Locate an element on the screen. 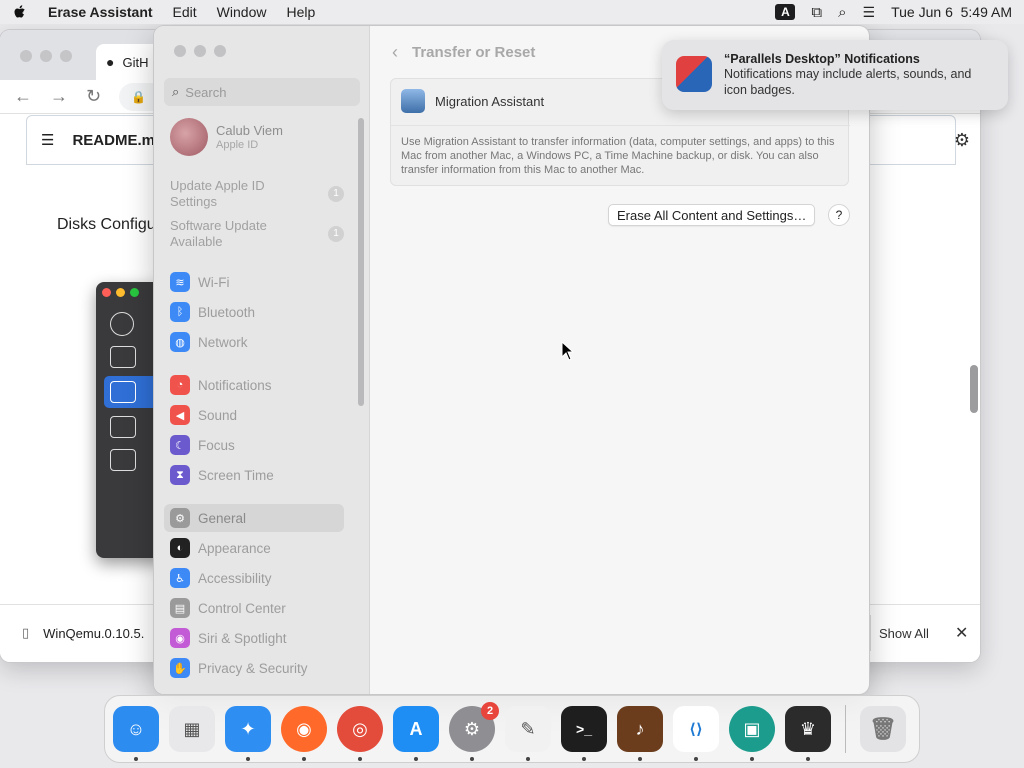 The height and width of the screenshot is (768, 1024). sidebar-item-label: Sound is located at coordinates (218, 415).